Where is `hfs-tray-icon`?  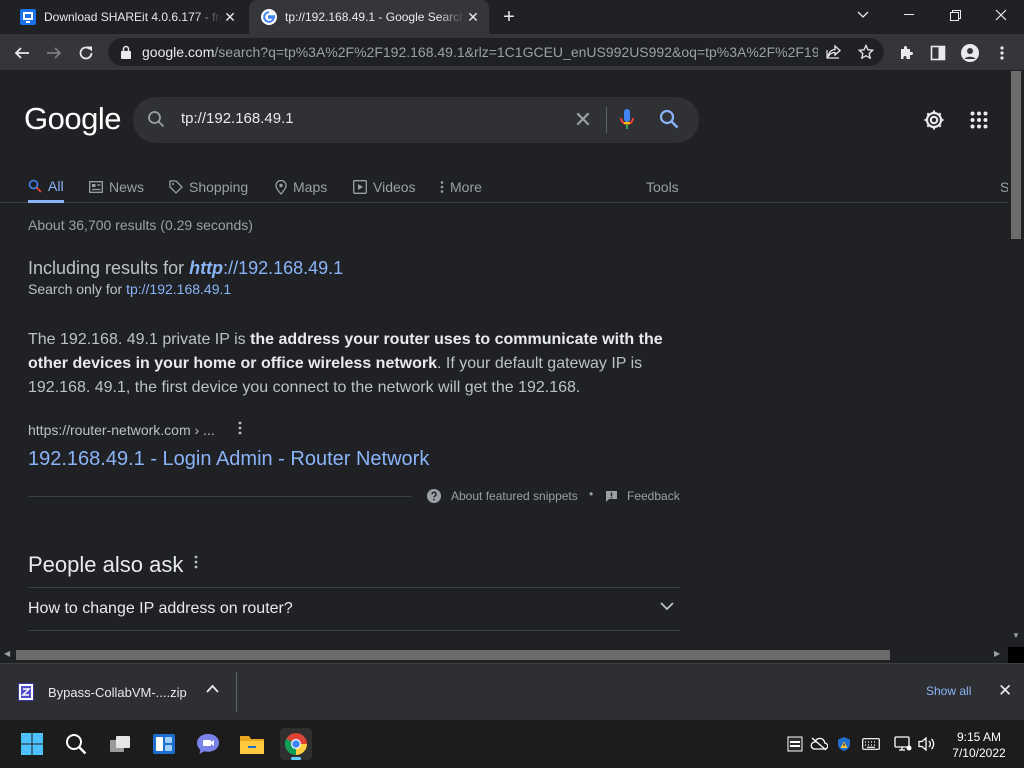
hfs-tray-icon is located at coordinates (795, 744).